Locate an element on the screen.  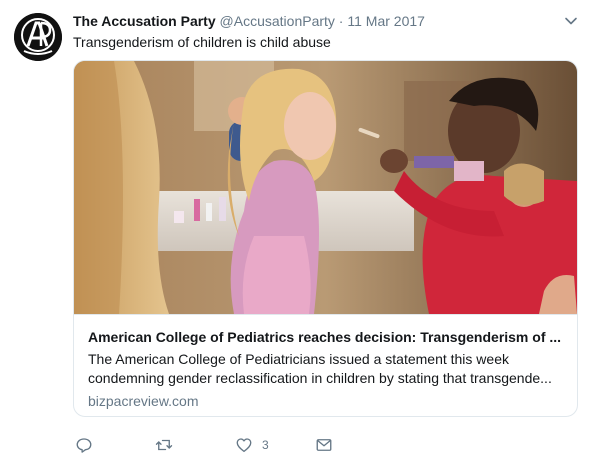
tweet-date: 11 Mar 2017 is located at coordinates (386, 21).